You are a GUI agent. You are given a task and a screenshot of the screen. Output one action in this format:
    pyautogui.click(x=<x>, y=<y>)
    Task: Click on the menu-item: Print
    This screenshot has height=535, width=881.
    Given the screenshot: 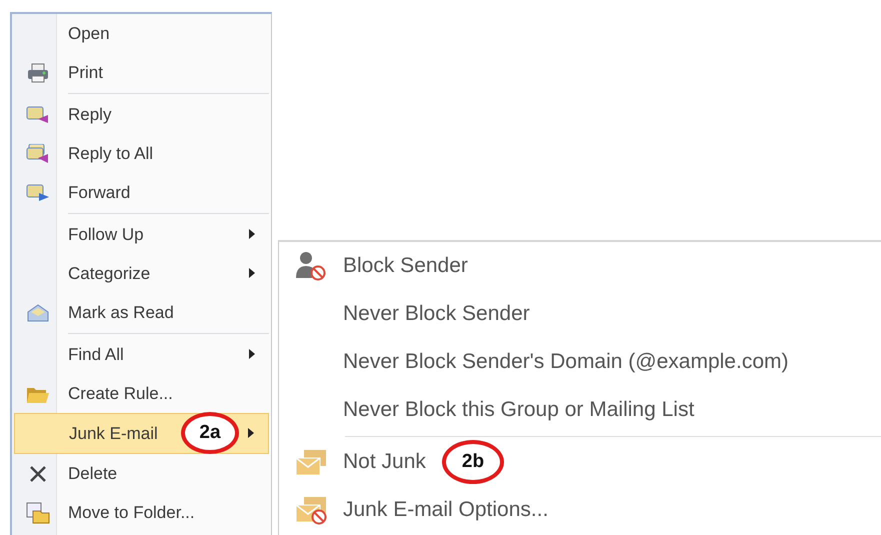 What is the action you would take?
    pyautogui.click(x=141, y=72)
    